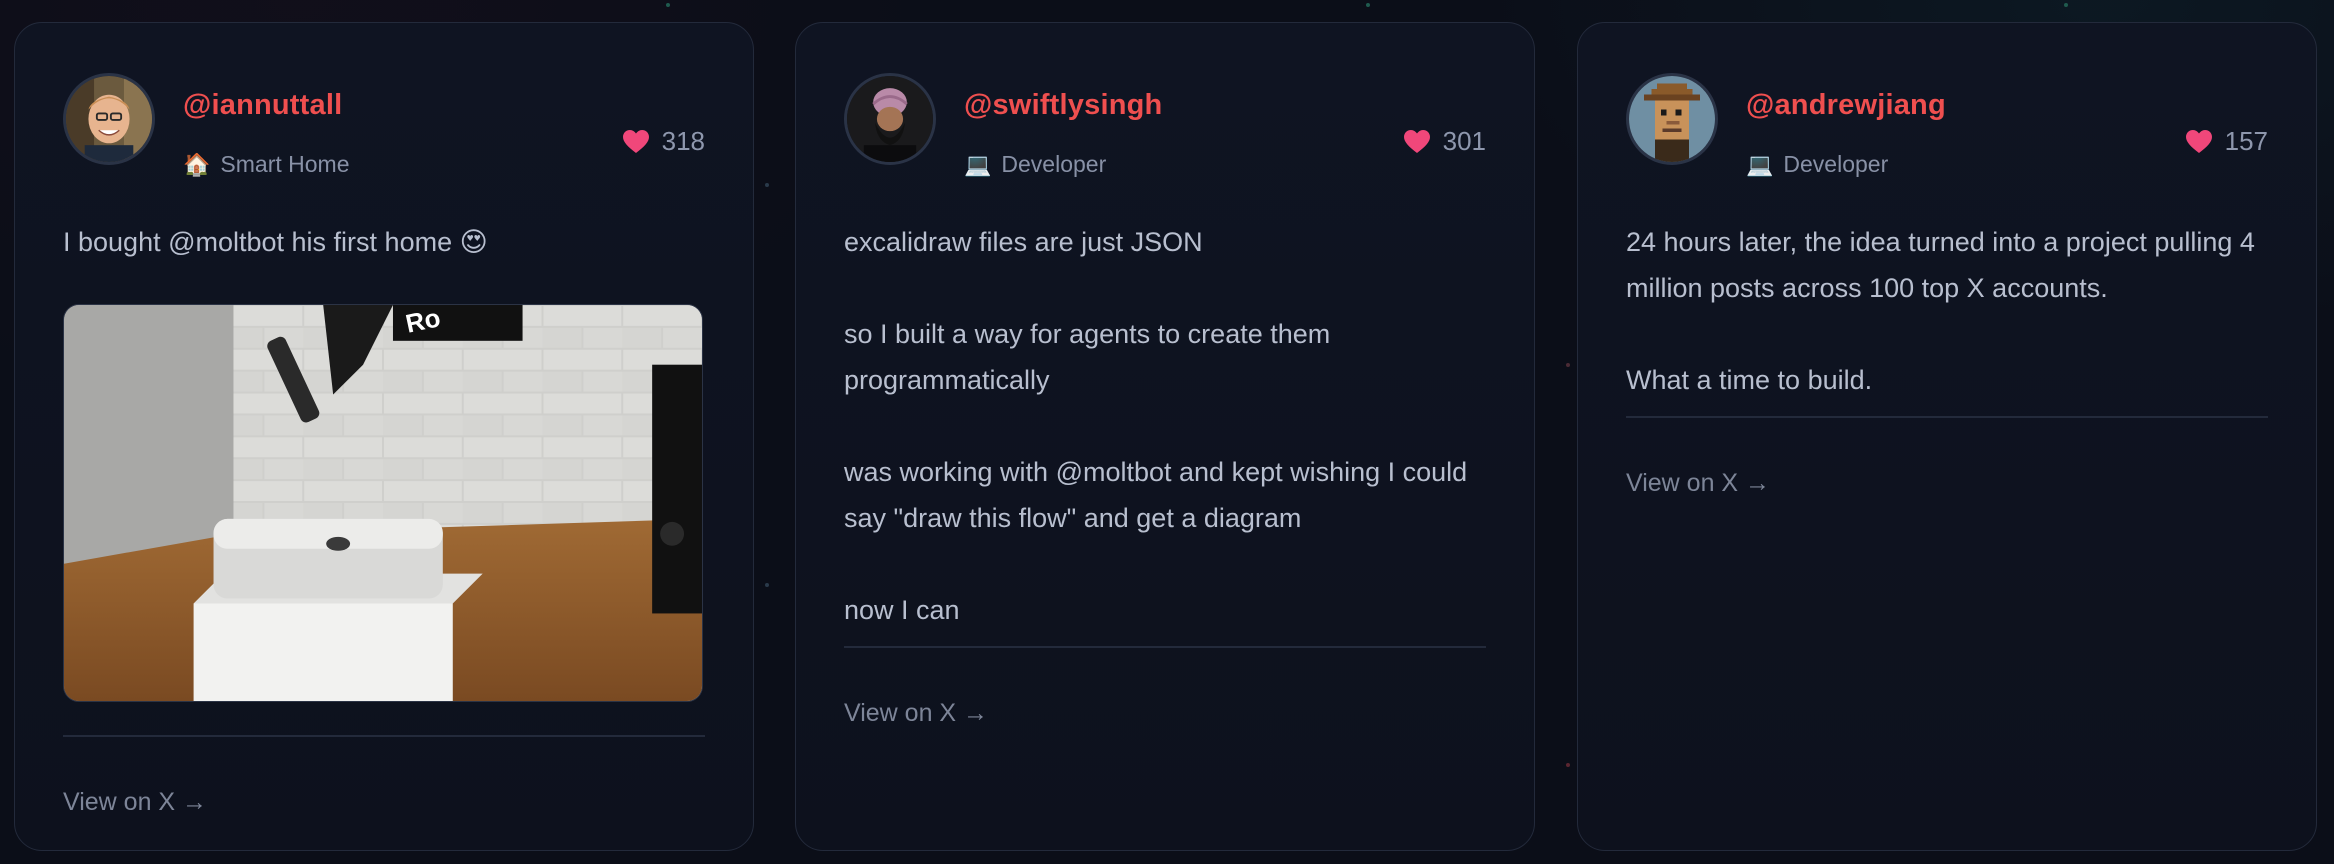 The width and height of the screenshot is (2334, 864). Describe the element at coordinates (1063, 105) in the screenshot. I see `author-handle: @swiftlysingh` at that location.